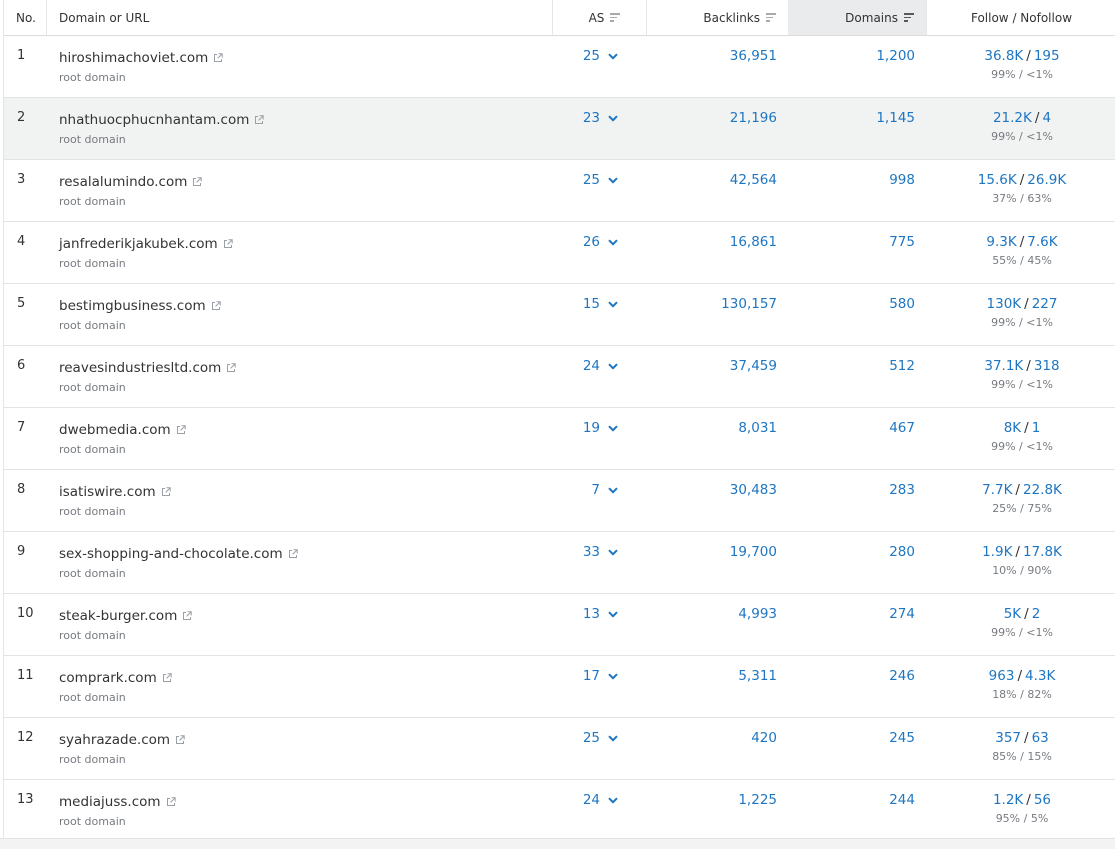  What do you see at coordinates (1042, 490) in the screenshot?
I see `nofollow-count: 22.8K` at bounding box center [1042, 490].